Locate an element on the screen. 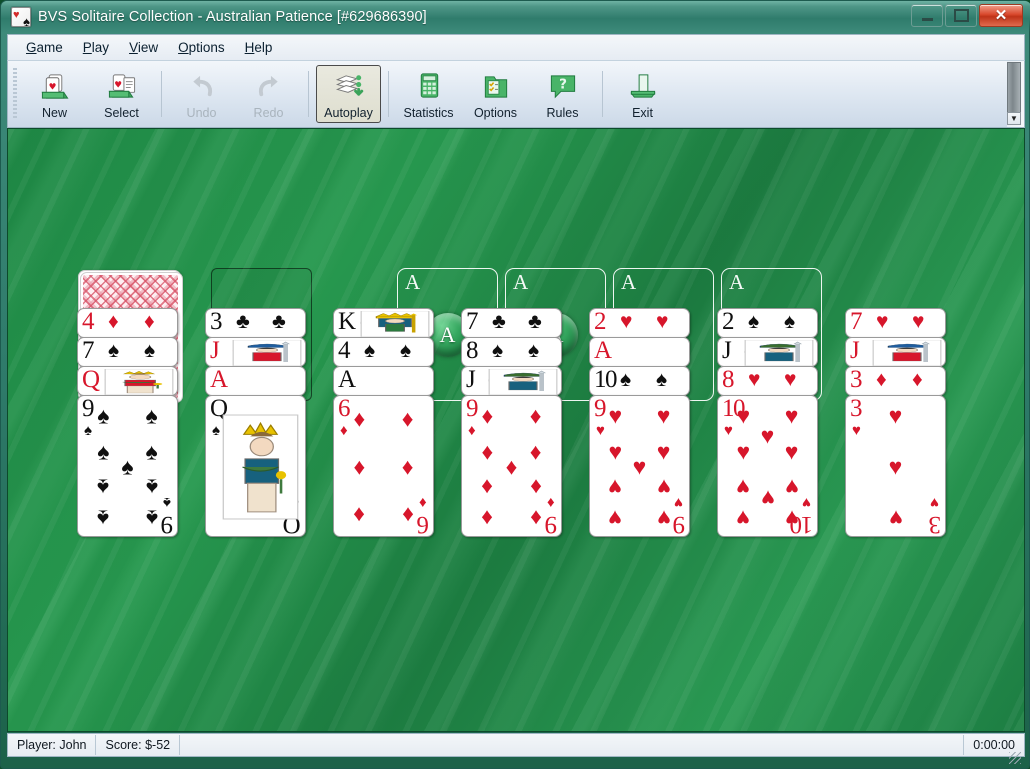 The height and width of the screenshot is (769, 1030). menu-item-play: Play is located at coordinates (96, 47).